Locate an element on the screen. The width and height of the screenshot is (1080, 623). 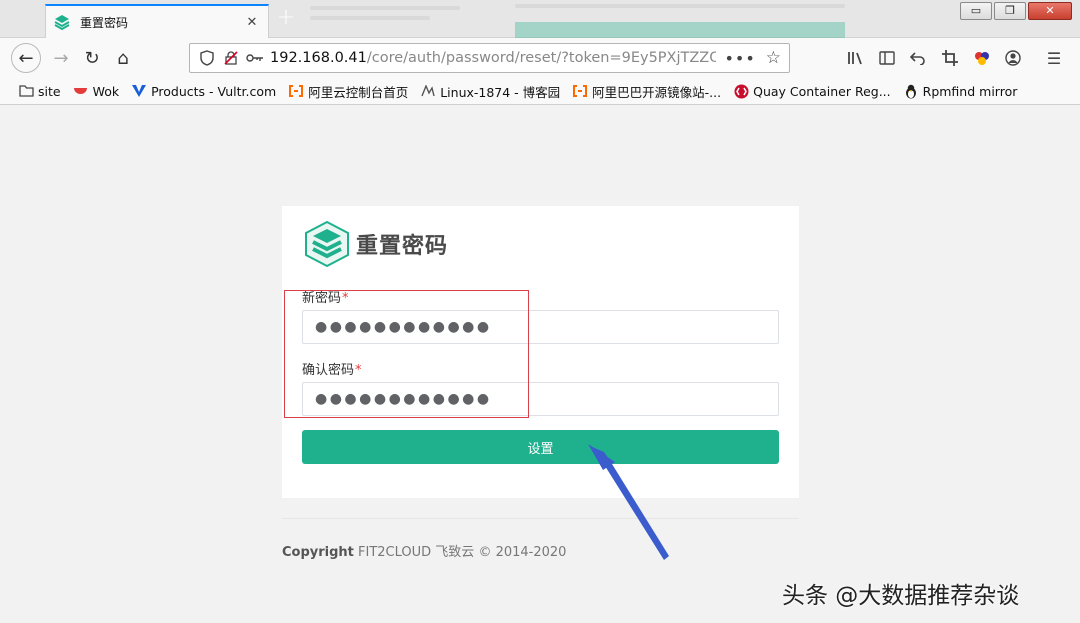
bookmark-rpmfind: Rpmfind mirror is located at coordinates (960, 91).